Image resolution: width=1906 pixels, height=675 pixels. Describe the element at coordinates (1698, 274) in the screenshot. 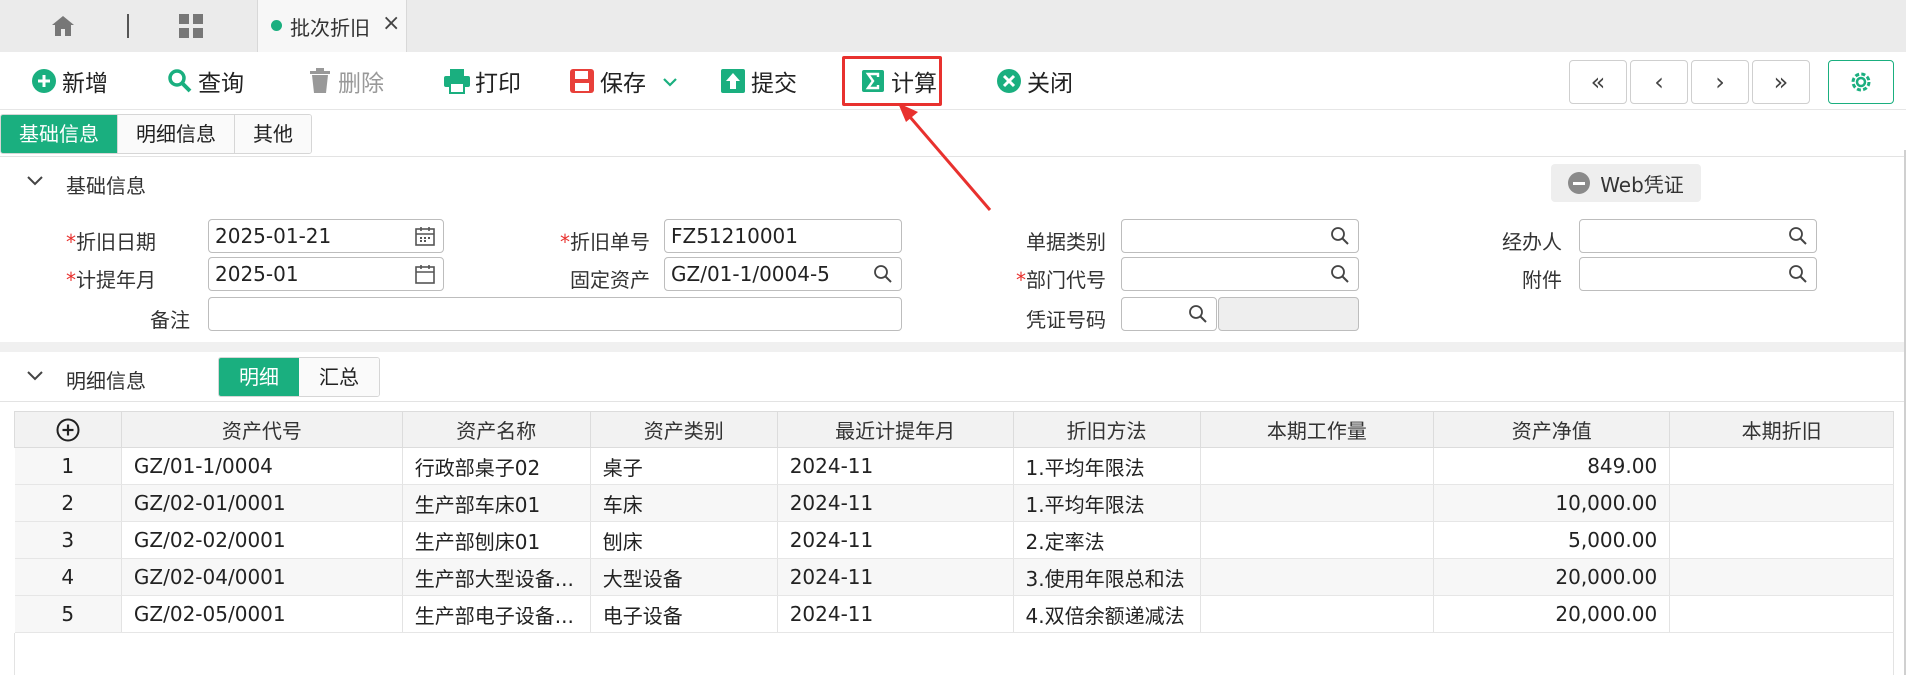

I see `attachment-field` at that location.